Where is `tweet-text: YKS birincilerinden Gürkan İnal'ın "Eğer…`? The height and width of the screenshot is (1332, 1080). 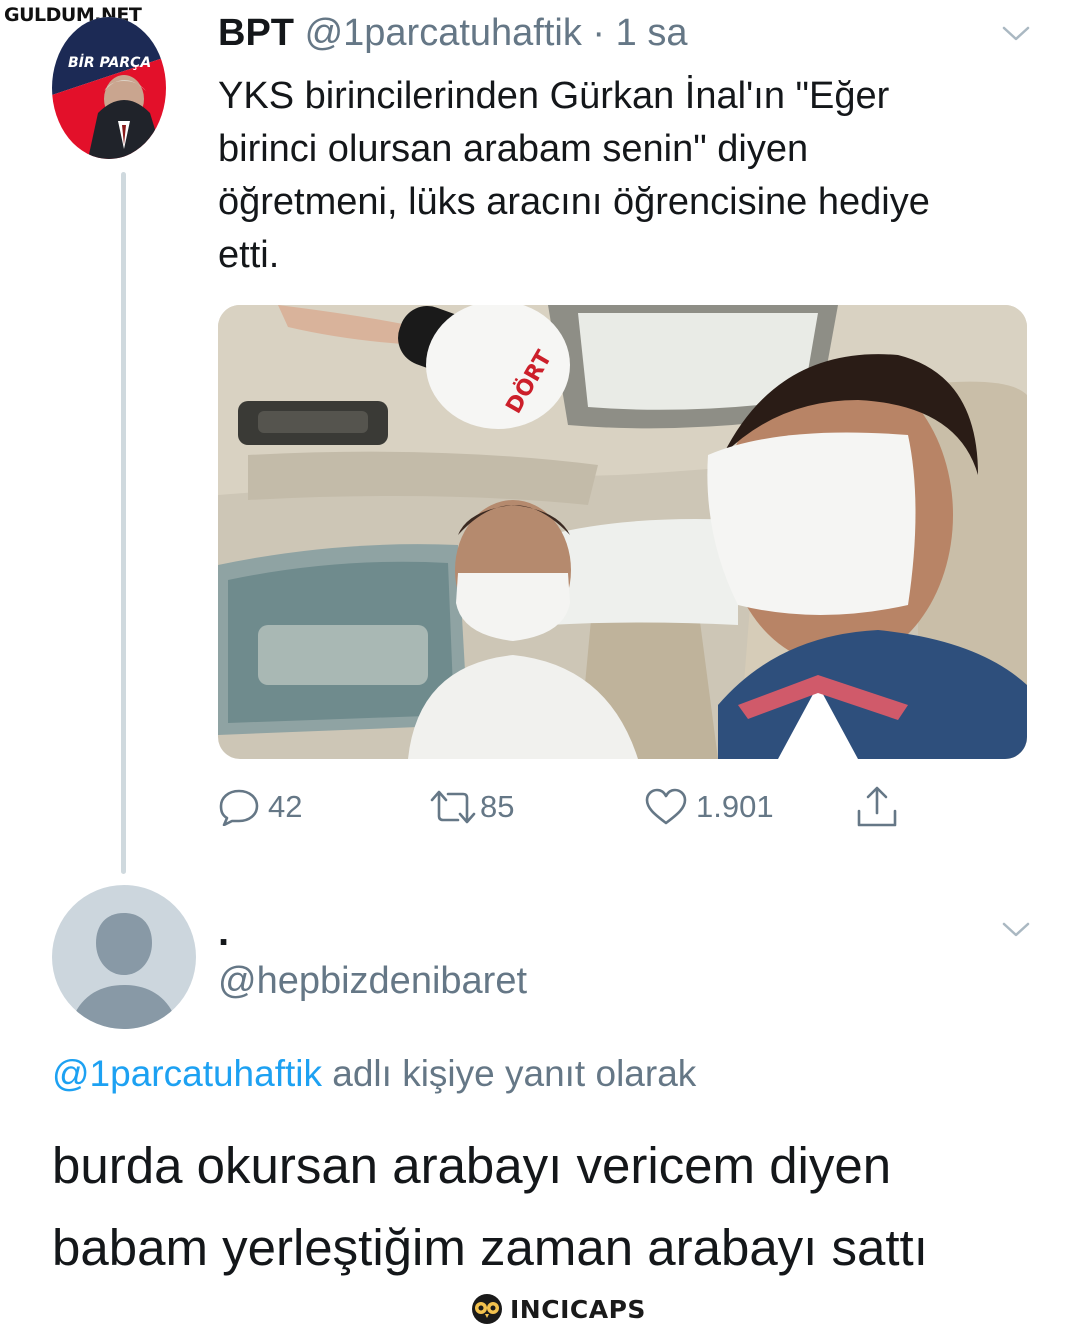 tweet-text: YKS birincilerinden Gürkan İnal'ın "Eğer… is located at coordinates (628, 176).